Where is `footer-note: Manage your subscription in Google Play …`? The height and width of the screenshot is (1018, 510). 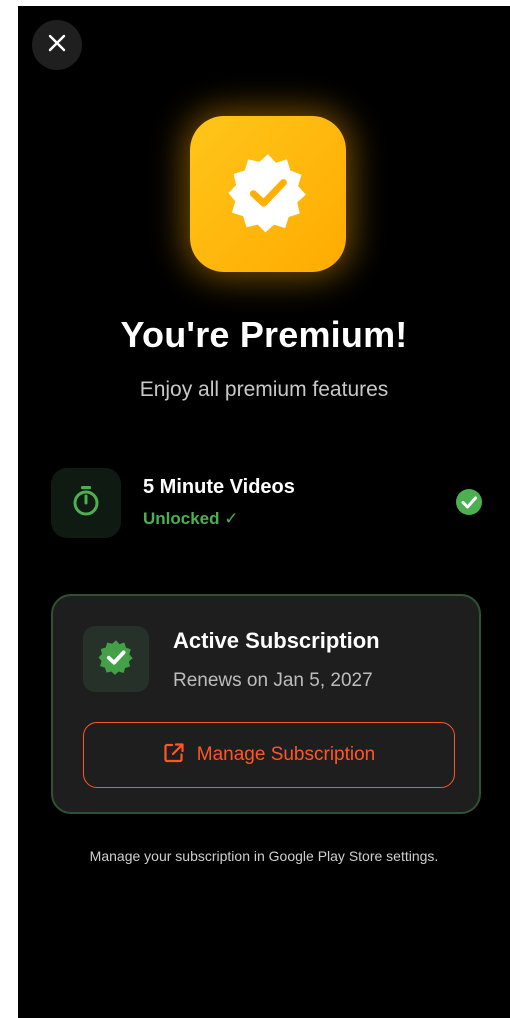 footer-note: Manage your subscription in Google Play … is located at coordinates (264, 856).